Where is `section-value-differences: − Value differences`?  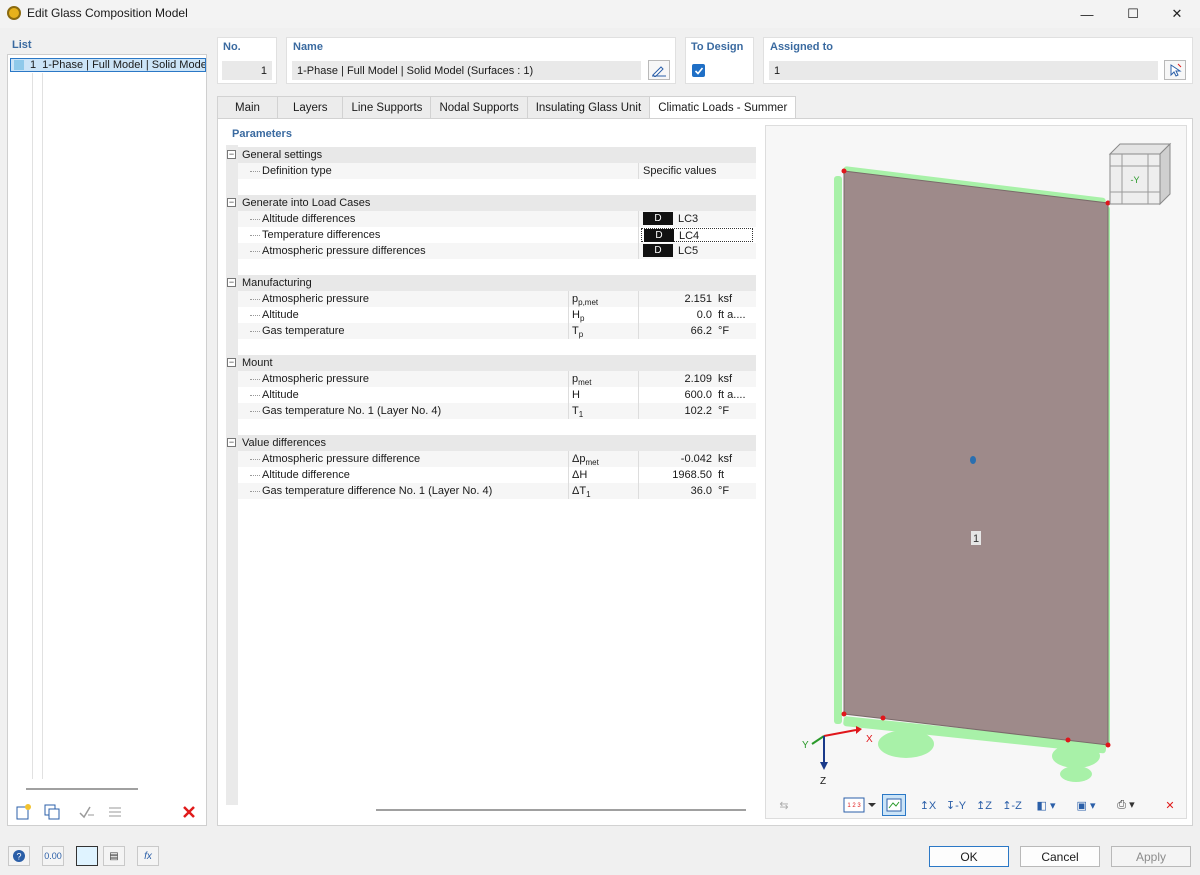 section-value-differences: − Value differences is located at coordinates (497, 443).